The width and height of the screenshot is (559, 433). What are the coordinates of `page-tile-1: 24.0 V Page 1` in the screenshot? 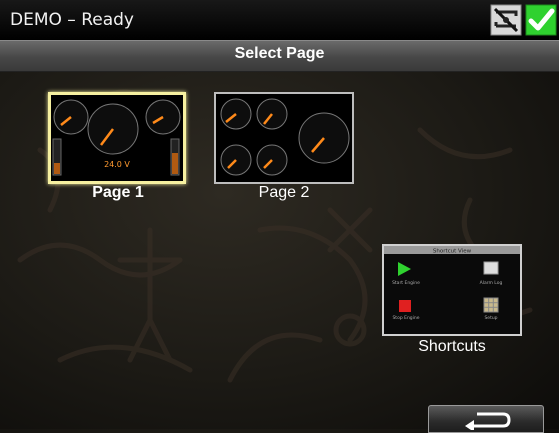 It's located at (118, 148).